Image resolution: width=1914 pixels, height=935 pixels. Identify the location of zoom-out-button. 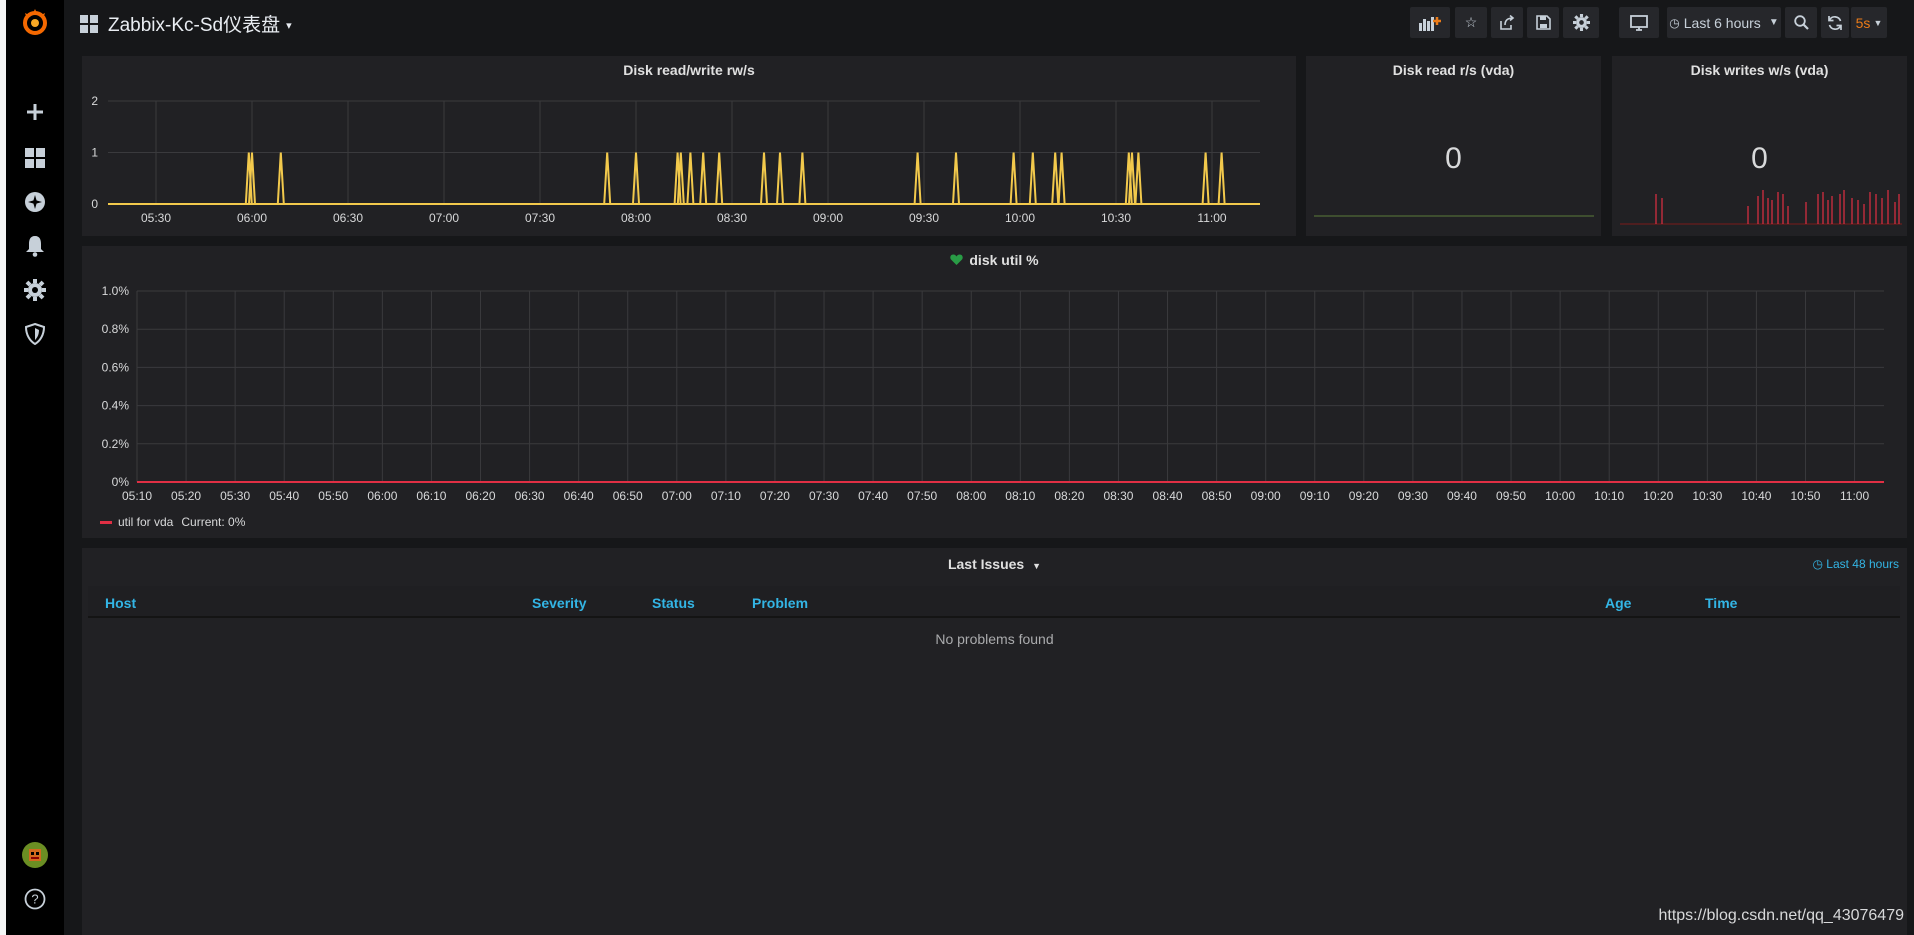
(1801, 22).